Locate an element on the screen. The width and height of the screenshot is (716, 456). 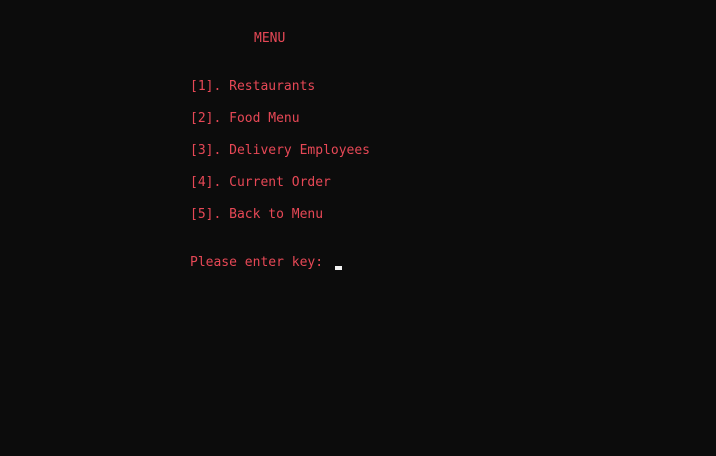
menu-item-back-to-menu: [5]. Back to Menu is located at coordinates (257, 214).